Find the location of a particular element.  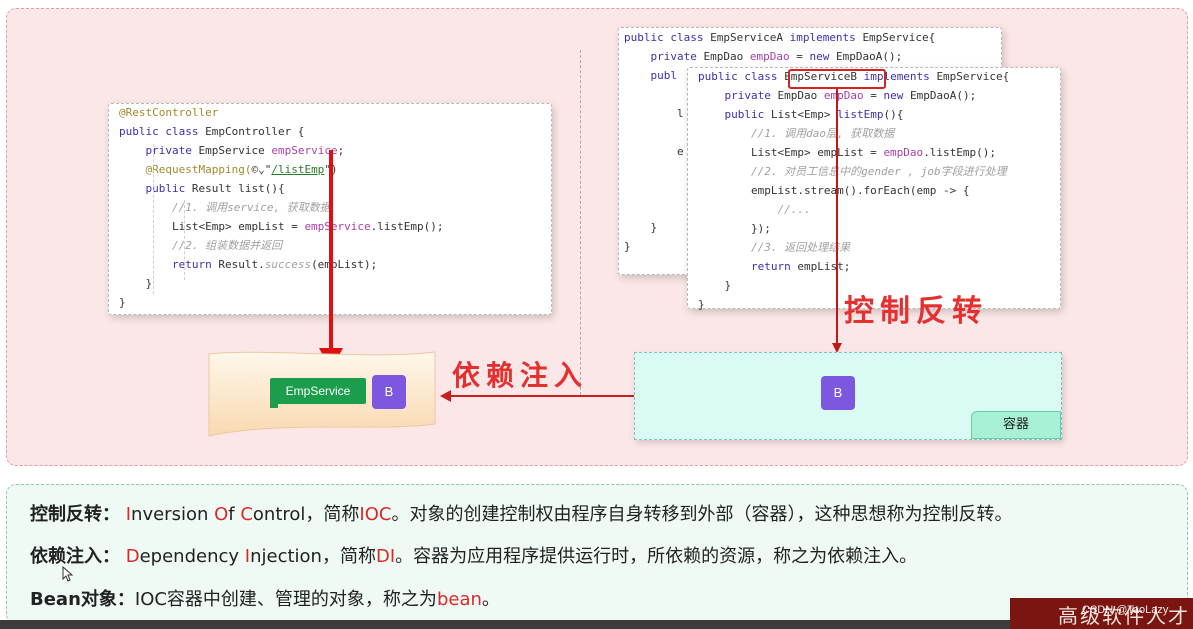

definition-text: 。 is located at coordinates (490, 599).